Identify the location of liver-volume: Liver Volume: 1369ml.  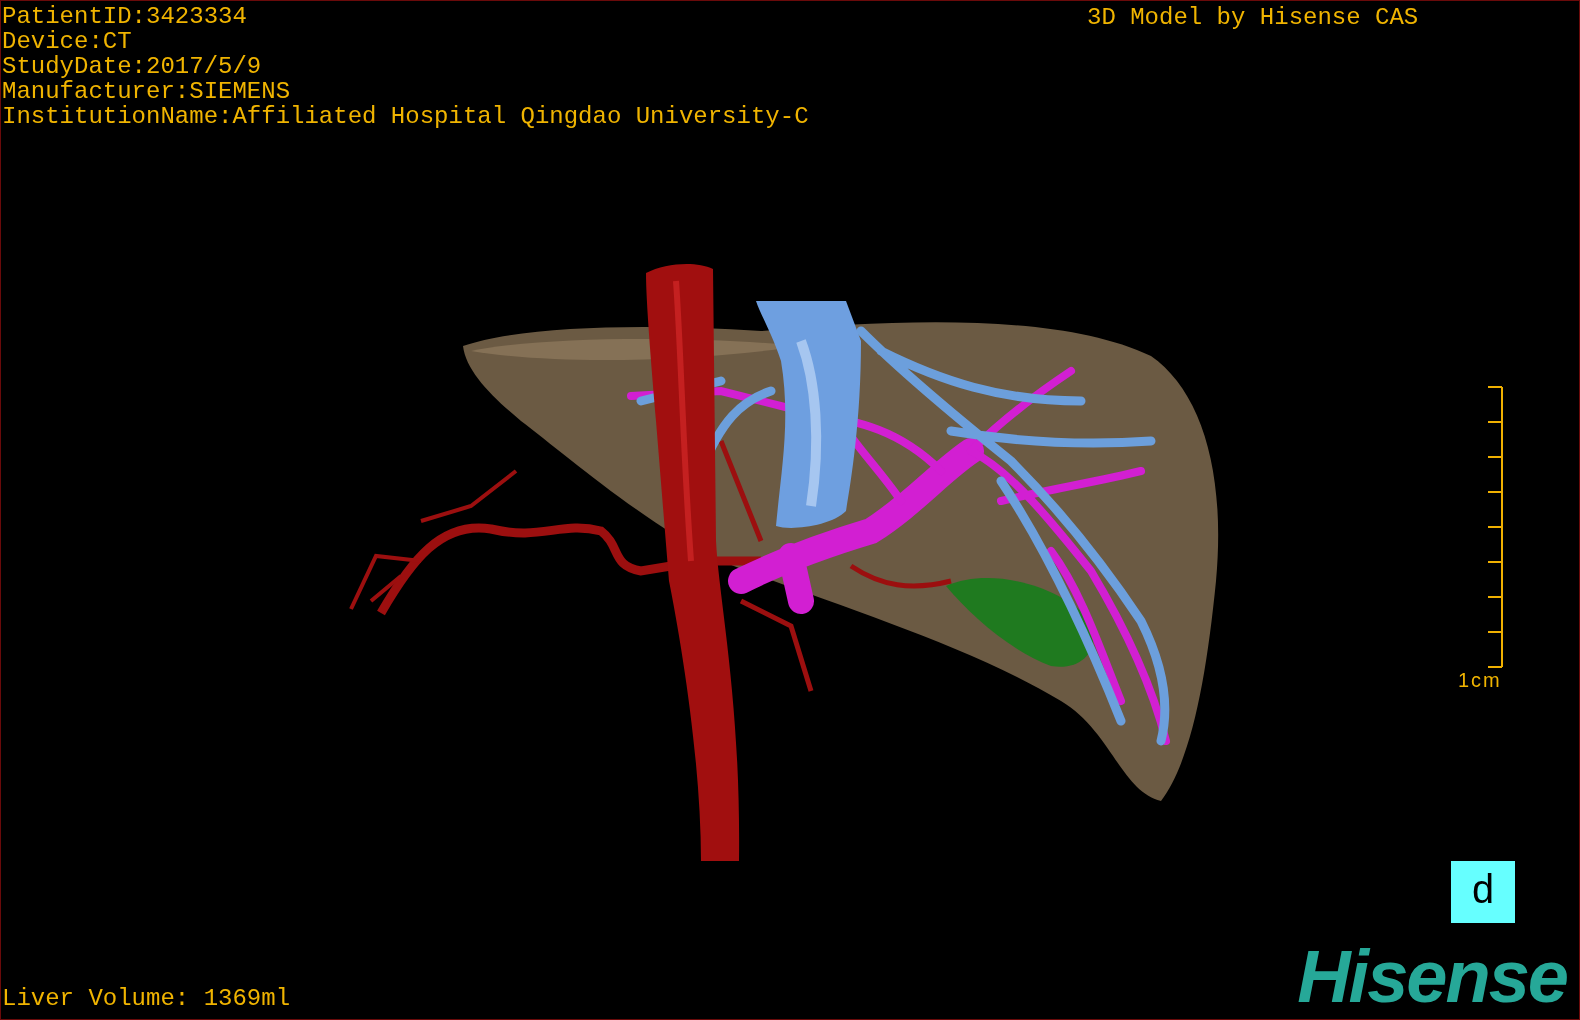
(146, 998).